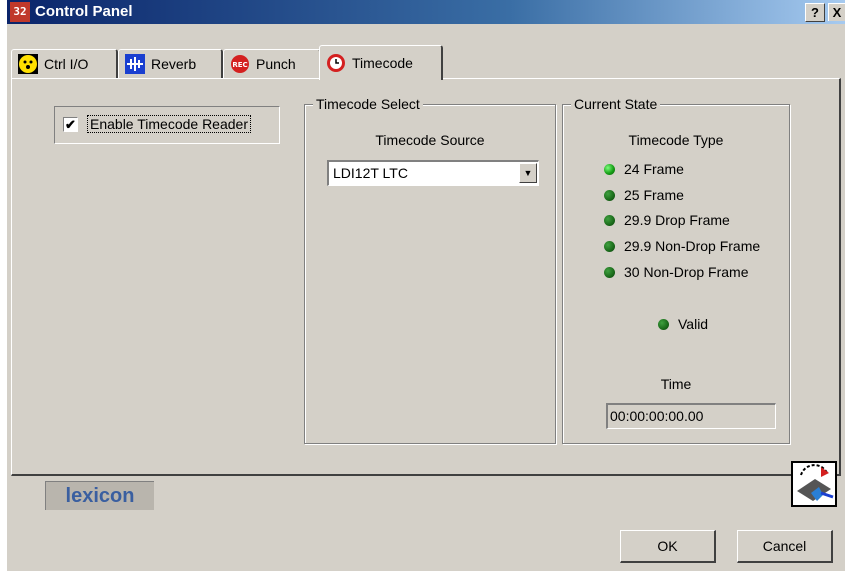 Image resolution: width=845 pixels, height=571 pixels. What do you see at coordinates (70, 124) in the screenshot?
I see `enable-reader-checkbox: ✔` at bounding box center [70, 124].